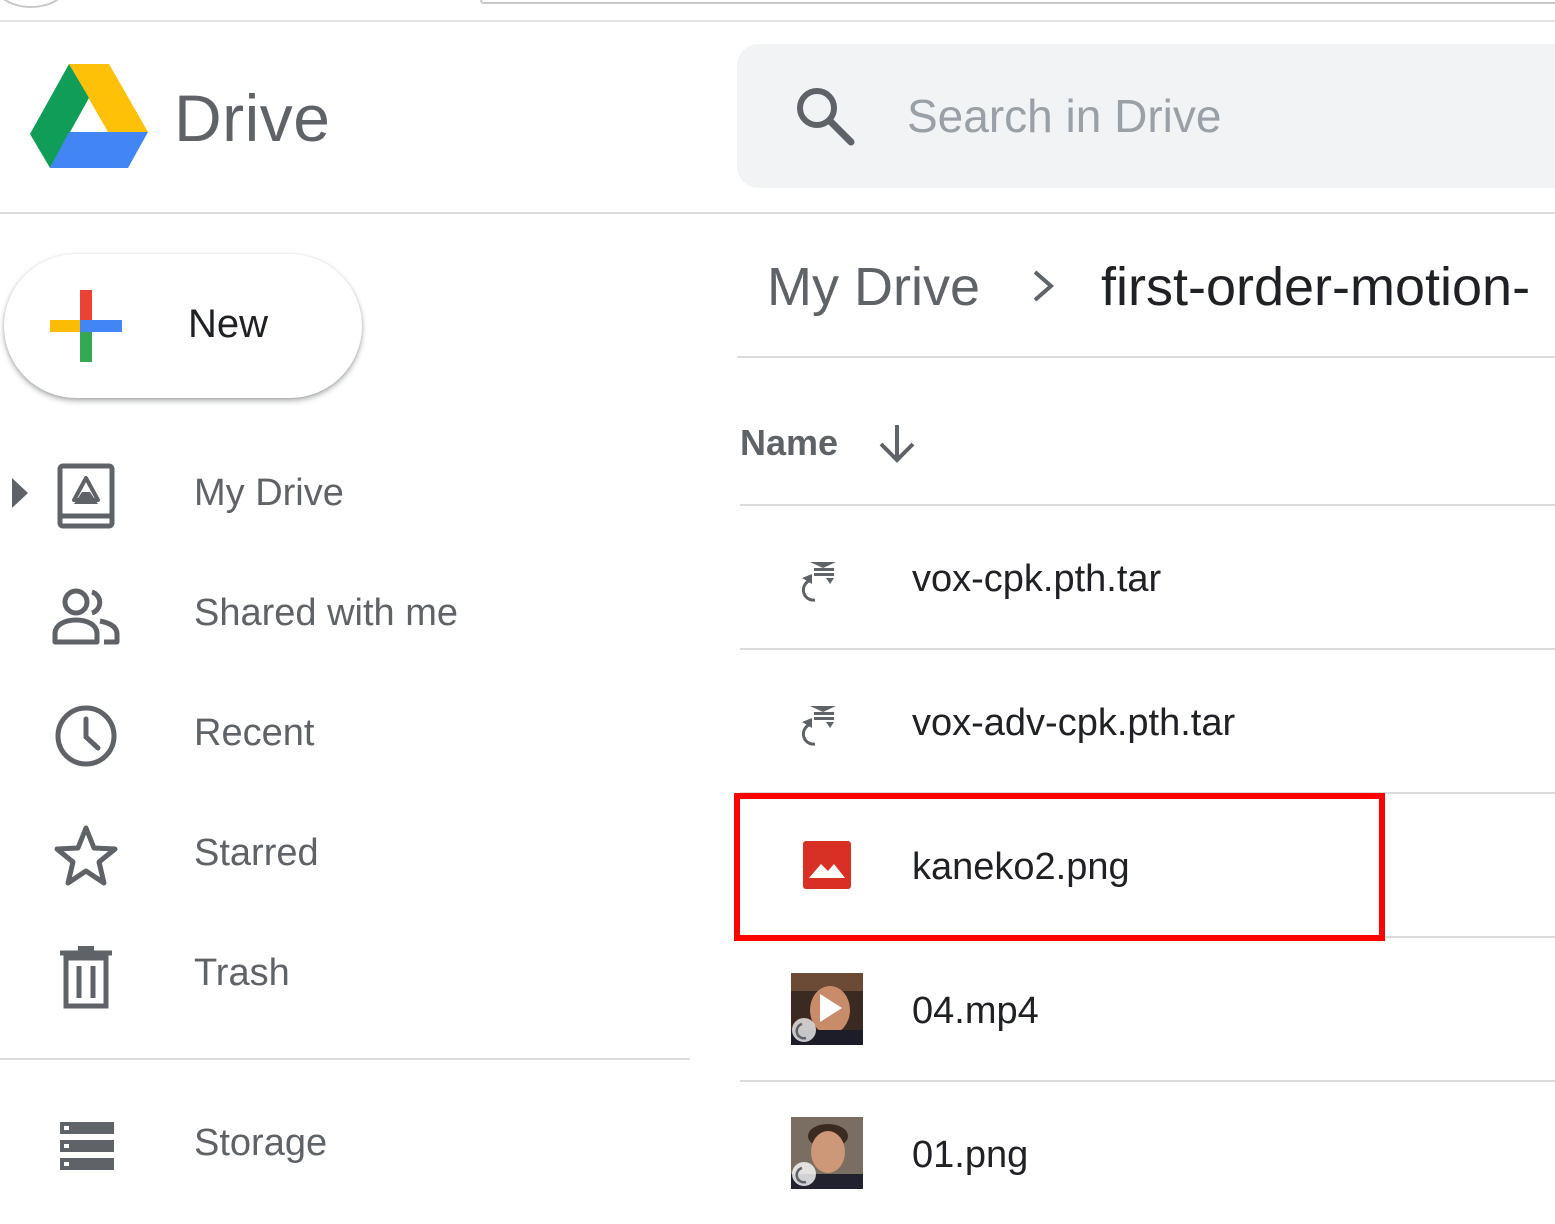 The width and height of the screenshot is (1555, 1224). I want to click on image-icon, so click(827, 865).